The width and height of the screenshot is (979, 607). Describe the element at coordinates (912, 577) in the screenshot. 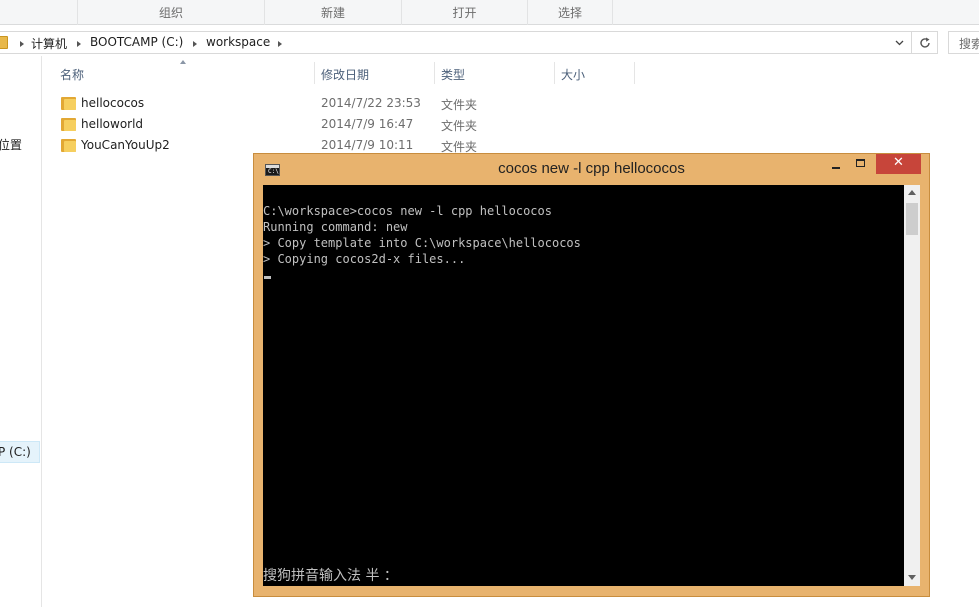

I see `scroll-down-icon` at that location.